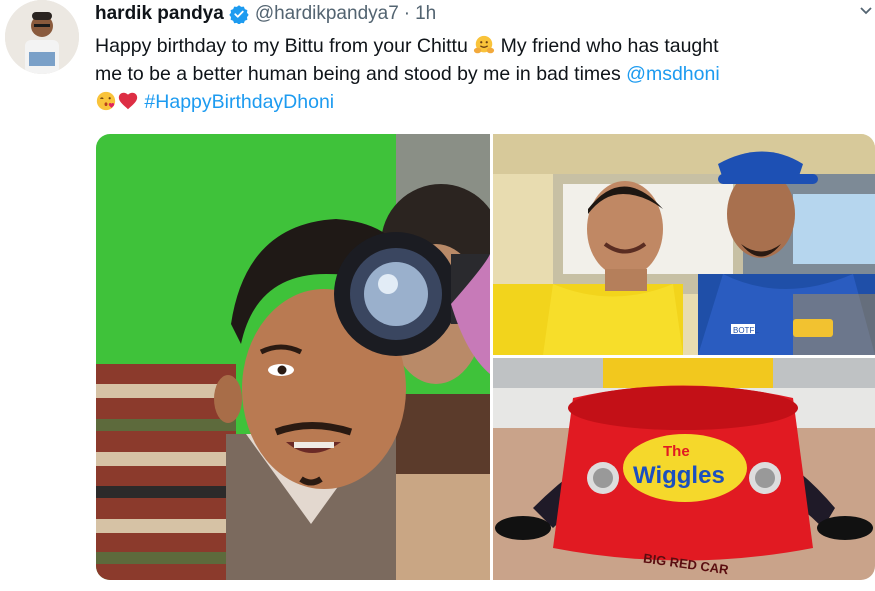 The image size is (875, 591). Describe the element at coordinates (106, 101) in the screenshot. I see `face-blowing-kiss-emoji` at that location.